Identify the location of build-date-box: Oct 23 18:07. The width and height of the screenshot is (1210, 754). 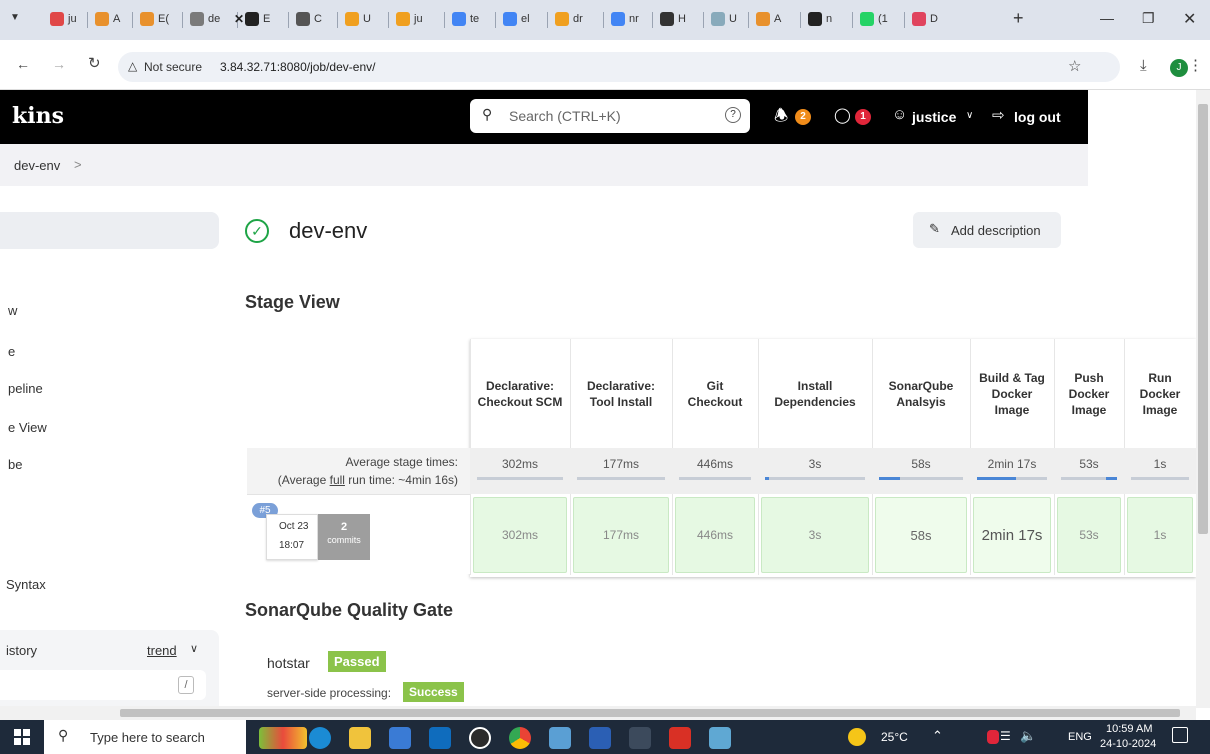
(292, 537).